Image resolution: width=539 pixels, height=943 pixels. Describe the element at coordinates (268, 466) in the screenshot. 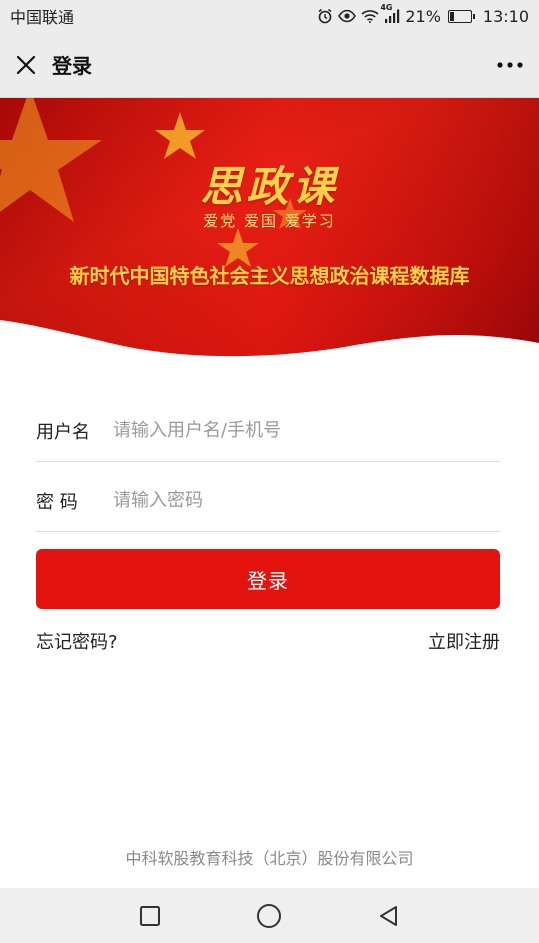

I see `login-form: 用户名 密 码` at that location.